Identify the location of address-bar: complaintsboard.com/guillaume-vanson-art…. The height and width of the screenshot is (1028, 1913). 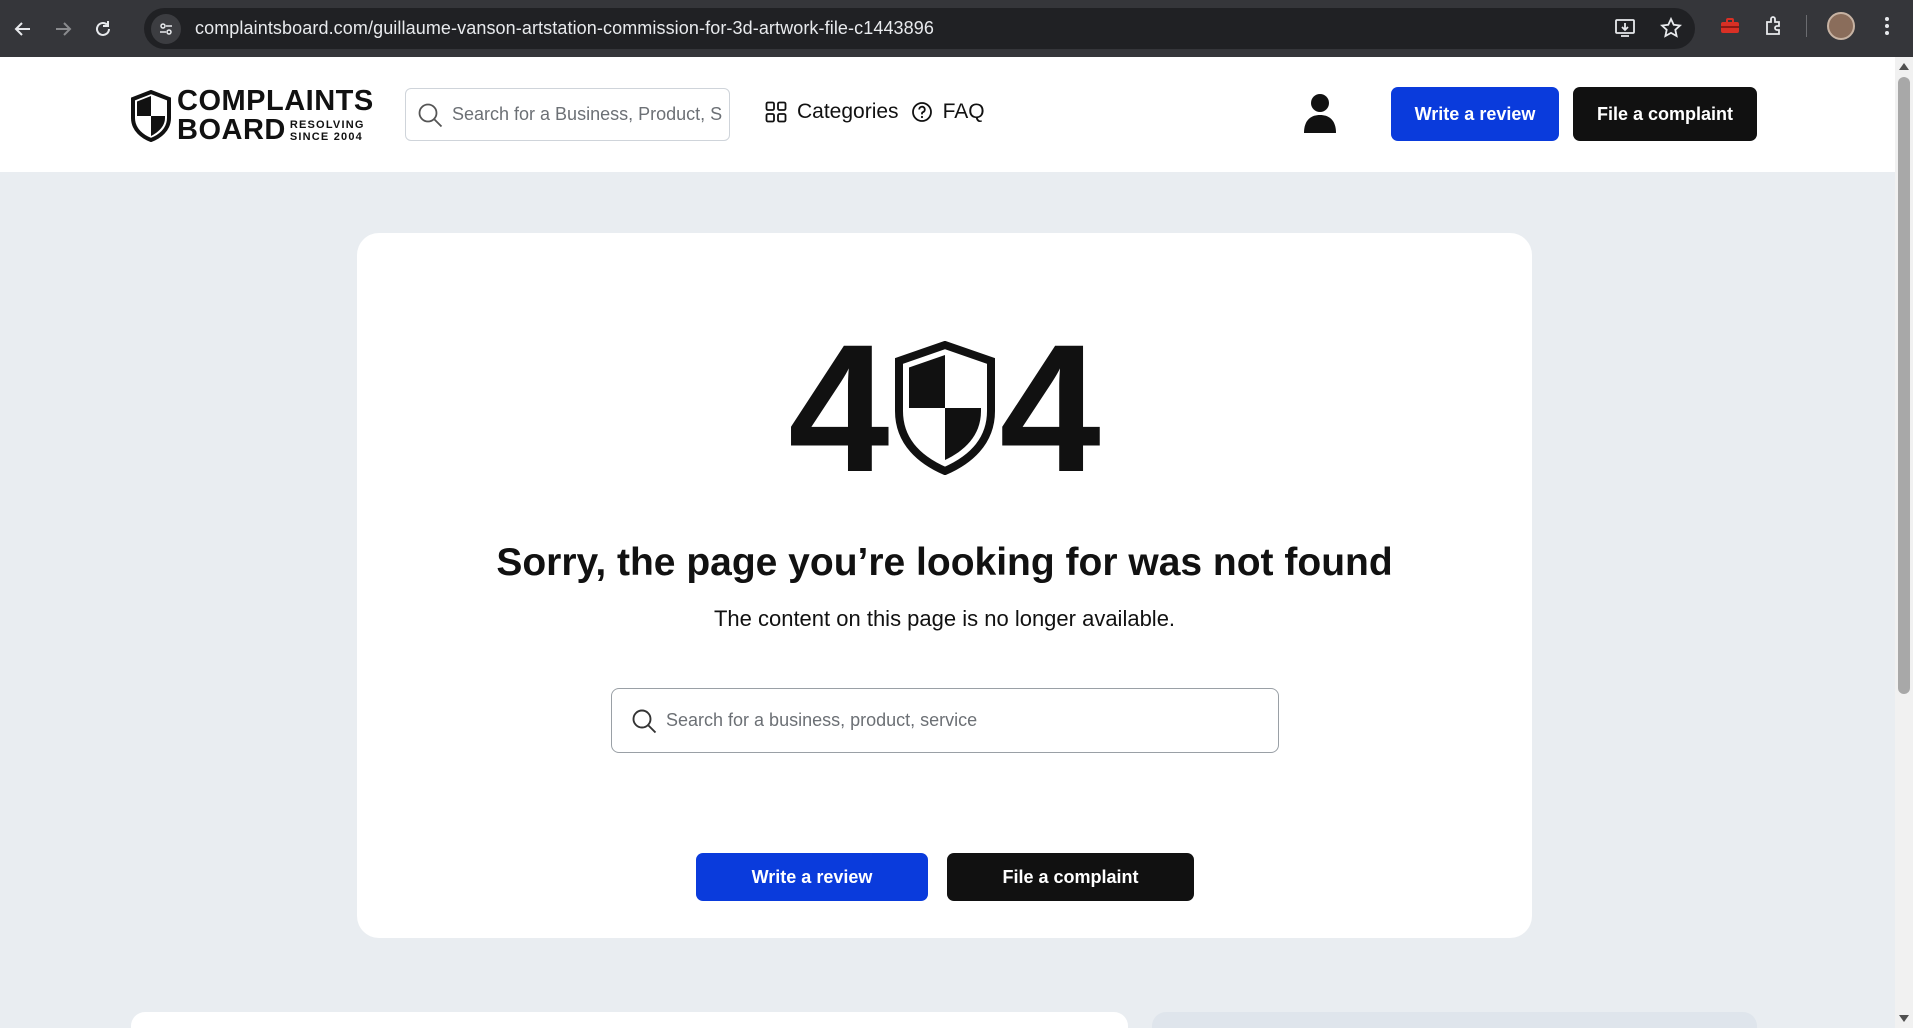
(919, 28).